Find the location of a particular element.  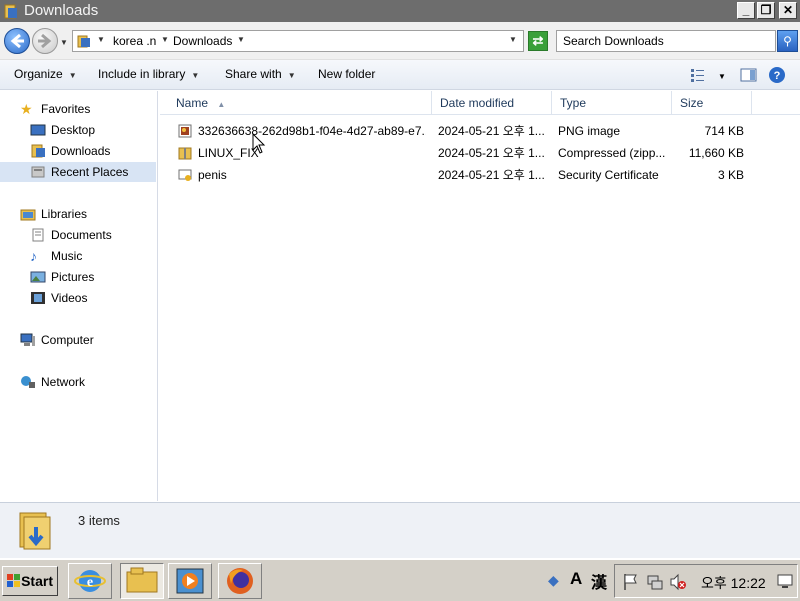

nav-network: Network is located at coordinates (78, 382).